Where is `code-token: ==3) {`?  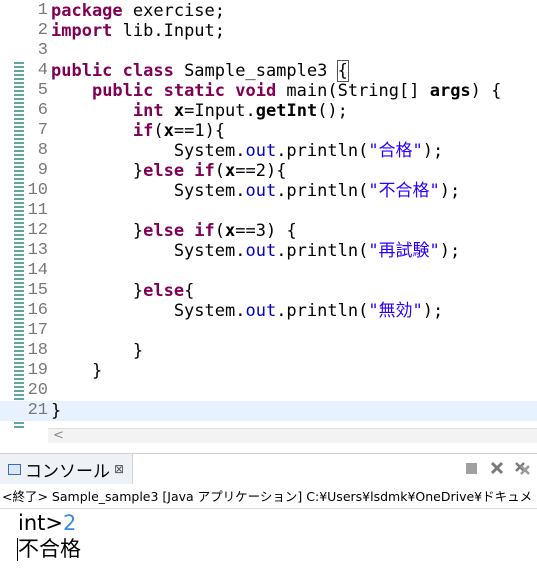 code-token: ==3) { is located at coordinates (266, 231).